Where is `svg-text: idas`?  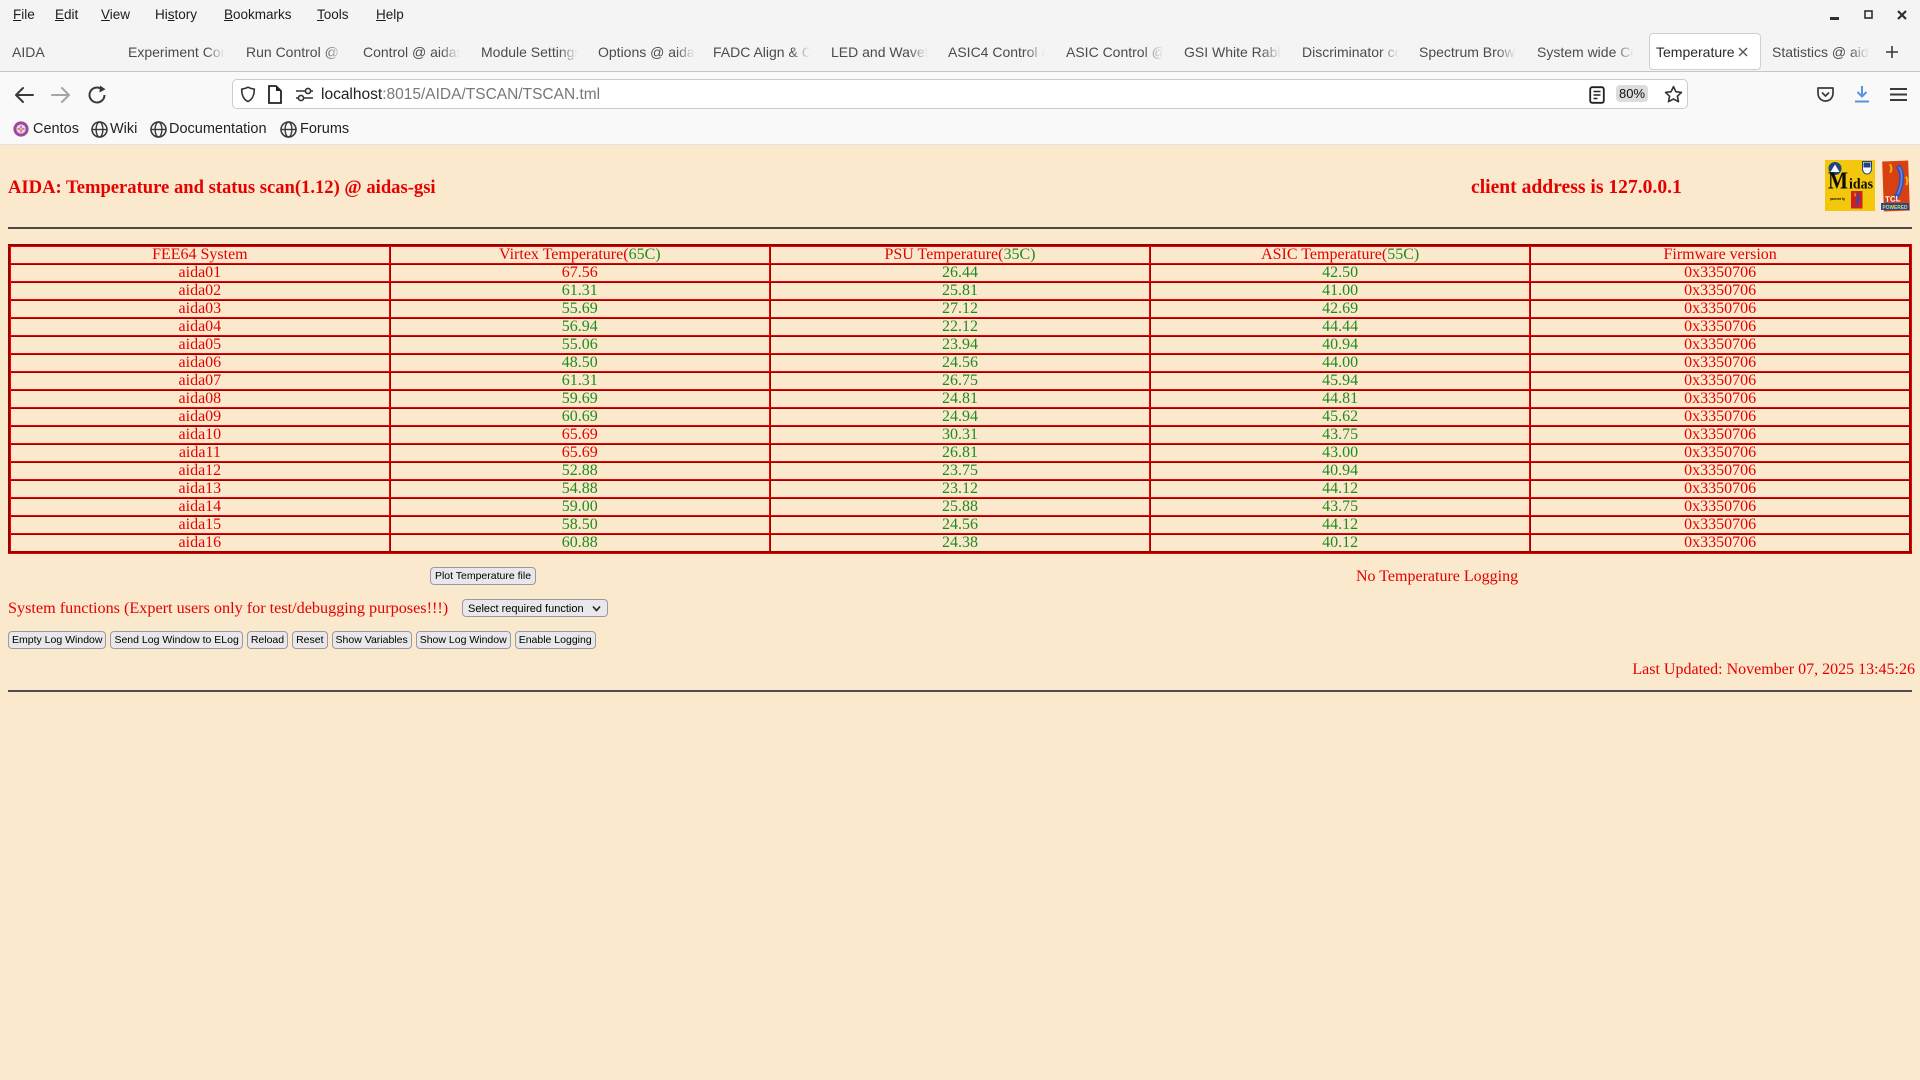 svg-text: idas is located at coordinates (1861, 185).